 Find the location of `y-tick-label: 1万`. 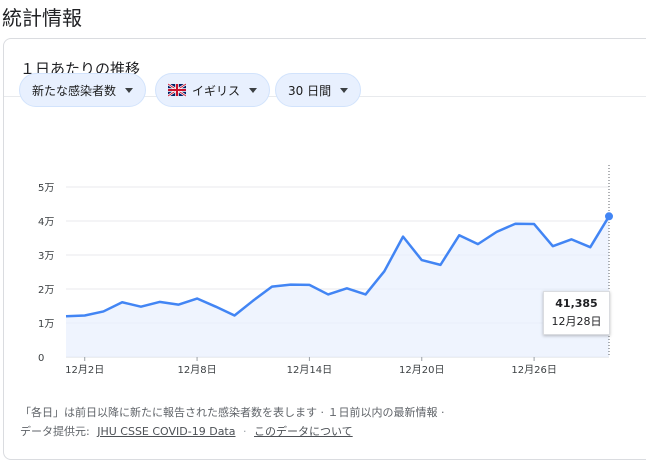

y-tick-label: 1万 is located at coordinates (46, 324).